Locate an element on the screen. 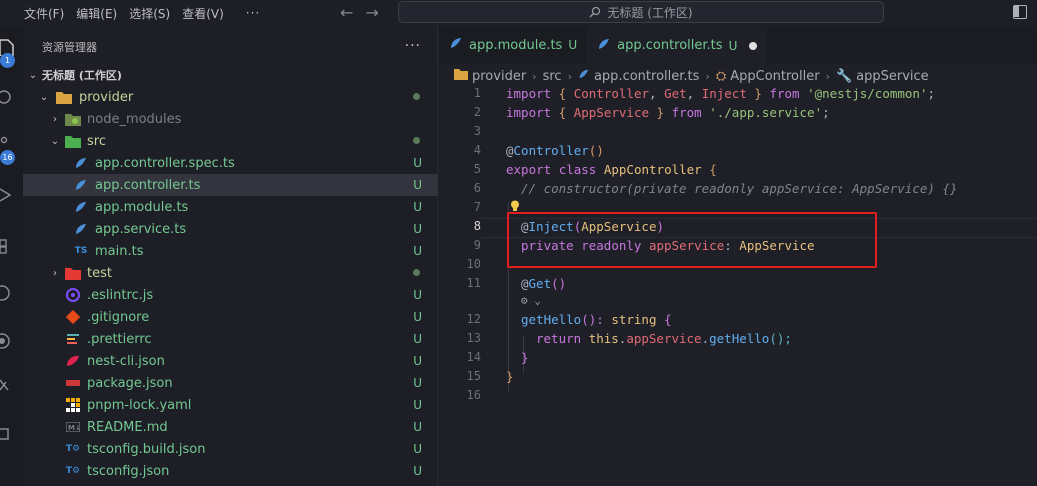 This screenshot has width=1037, height=486. lightbulb-icon is located at coordinates (515, 206).